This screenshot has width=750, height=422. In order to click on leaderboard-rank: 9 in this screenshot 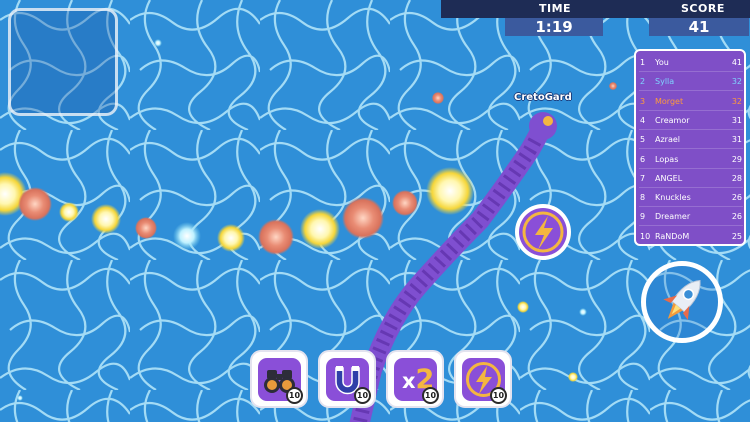, I will do `click(643, 217)`.